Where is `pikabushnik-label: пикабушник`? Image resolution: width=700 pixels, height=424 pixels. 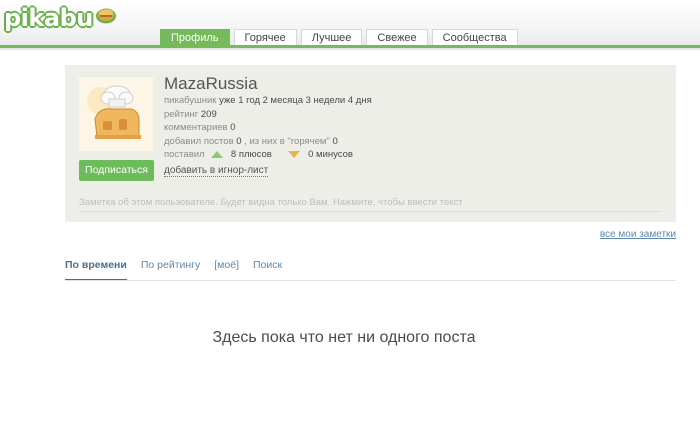 pikabushnik-label: пикабушник is located at coordinates (190, 100).